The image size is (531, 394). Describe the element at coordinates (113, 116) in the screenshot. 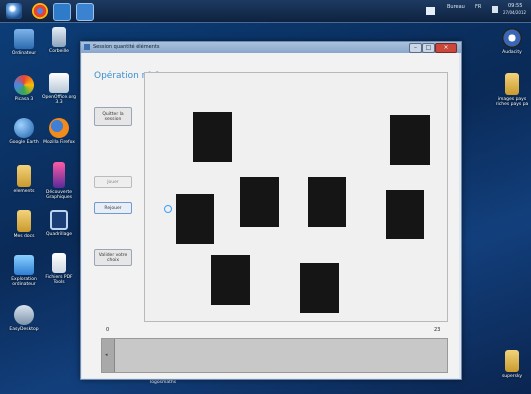

I see `quit-session-button: Quitter la session` at that location.